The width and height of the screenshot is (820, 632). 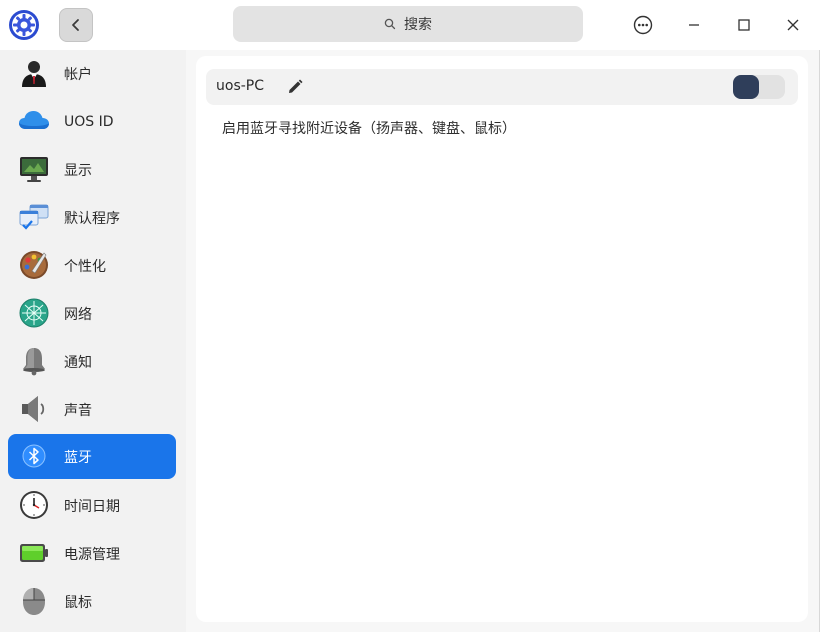 I want to click on search-input: 搜索, so click(x=408, y=24).